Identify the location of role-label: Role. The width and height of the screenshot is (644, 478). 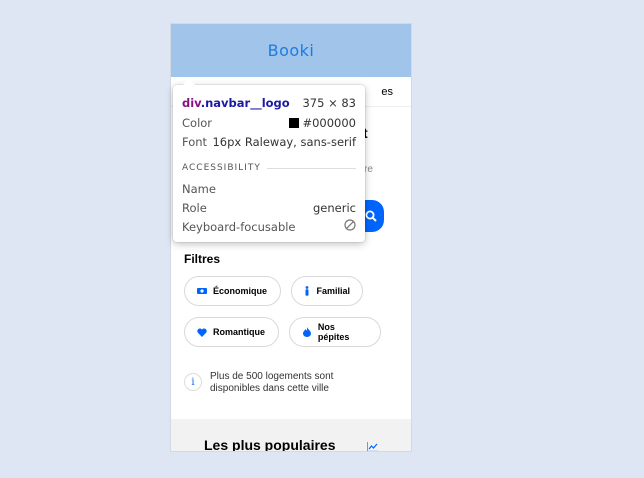
(194, 207).